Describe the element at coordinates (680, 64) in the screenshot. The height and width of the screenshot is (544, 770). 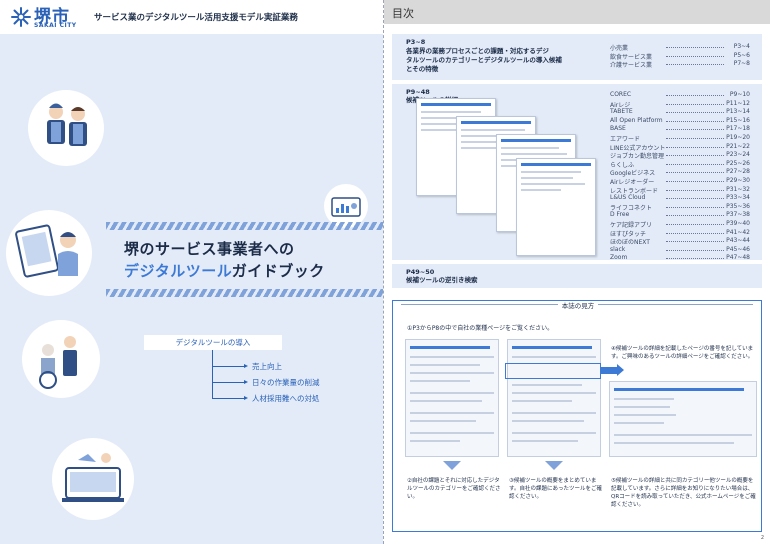
I see `list-item: 介護サービス業 P7~8` at that location.